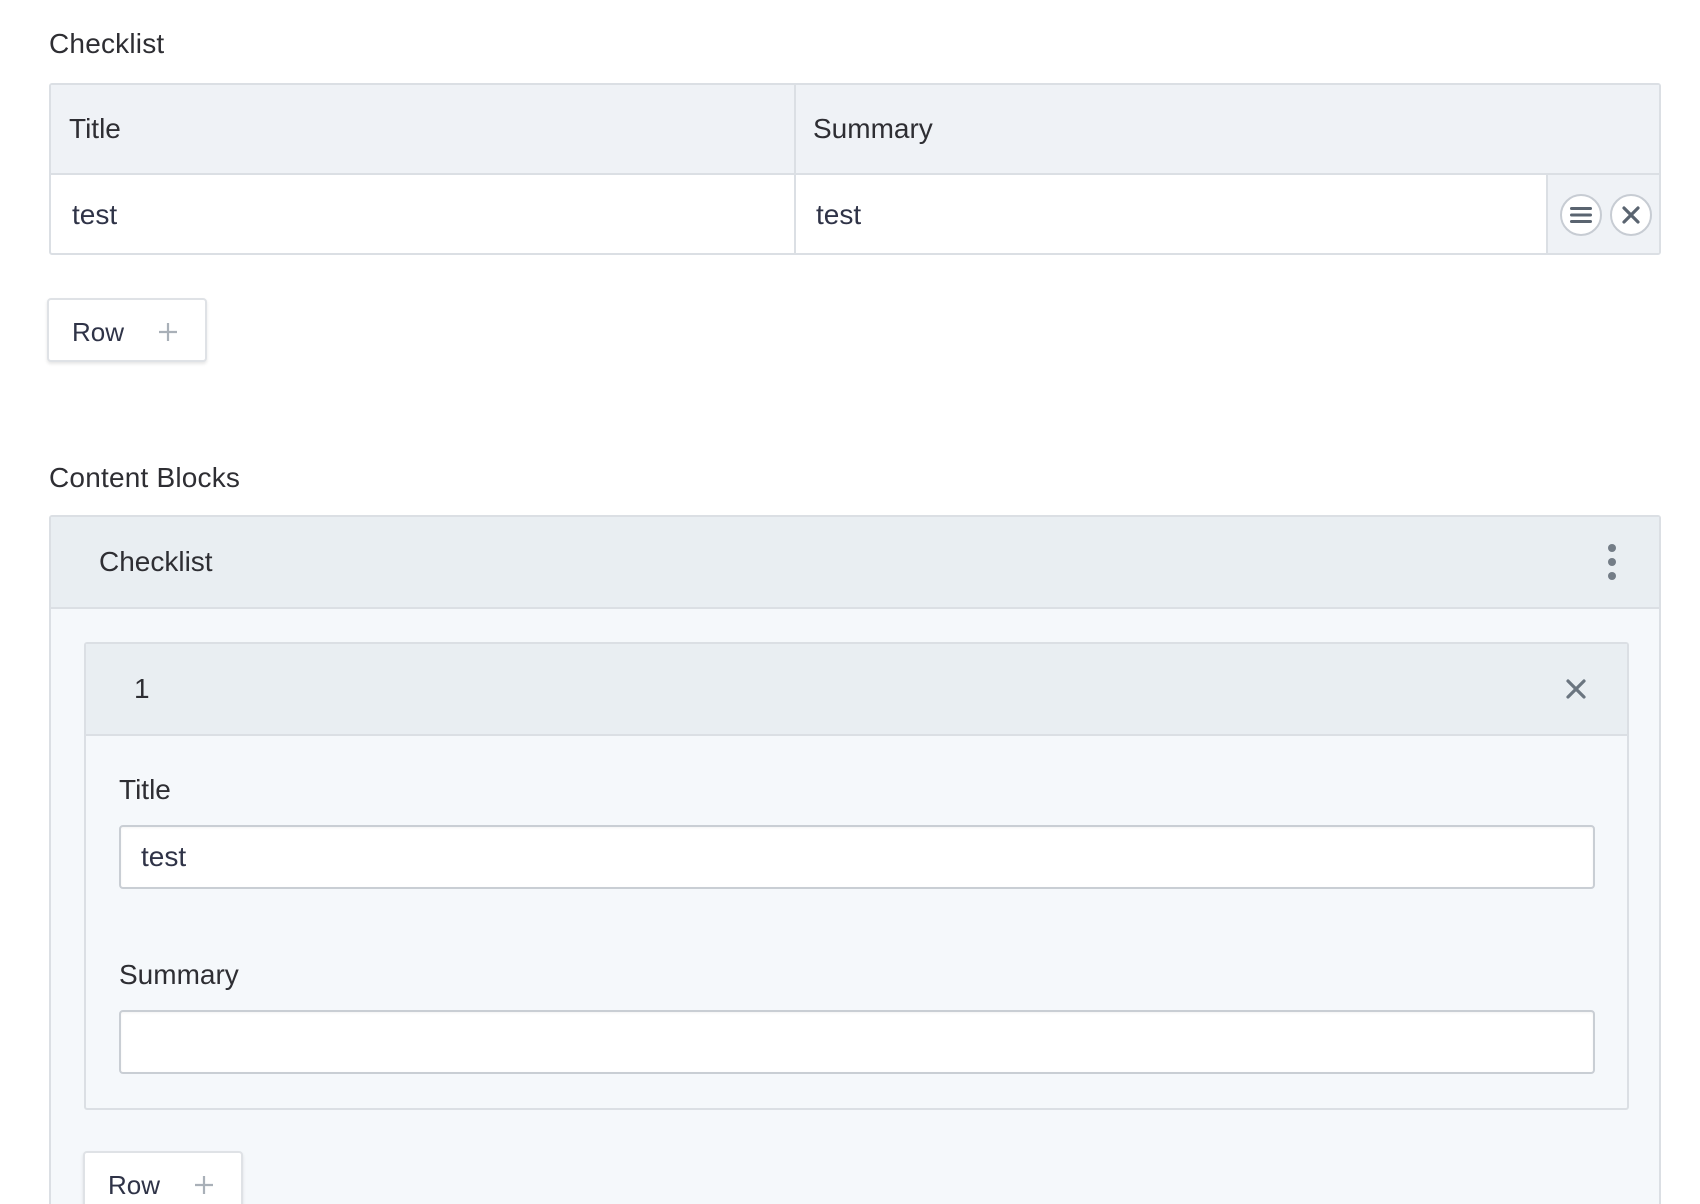 The width and height of the screenshot is (1700, 1204). I want to click on column-header-title: Title, so click(423, 129).